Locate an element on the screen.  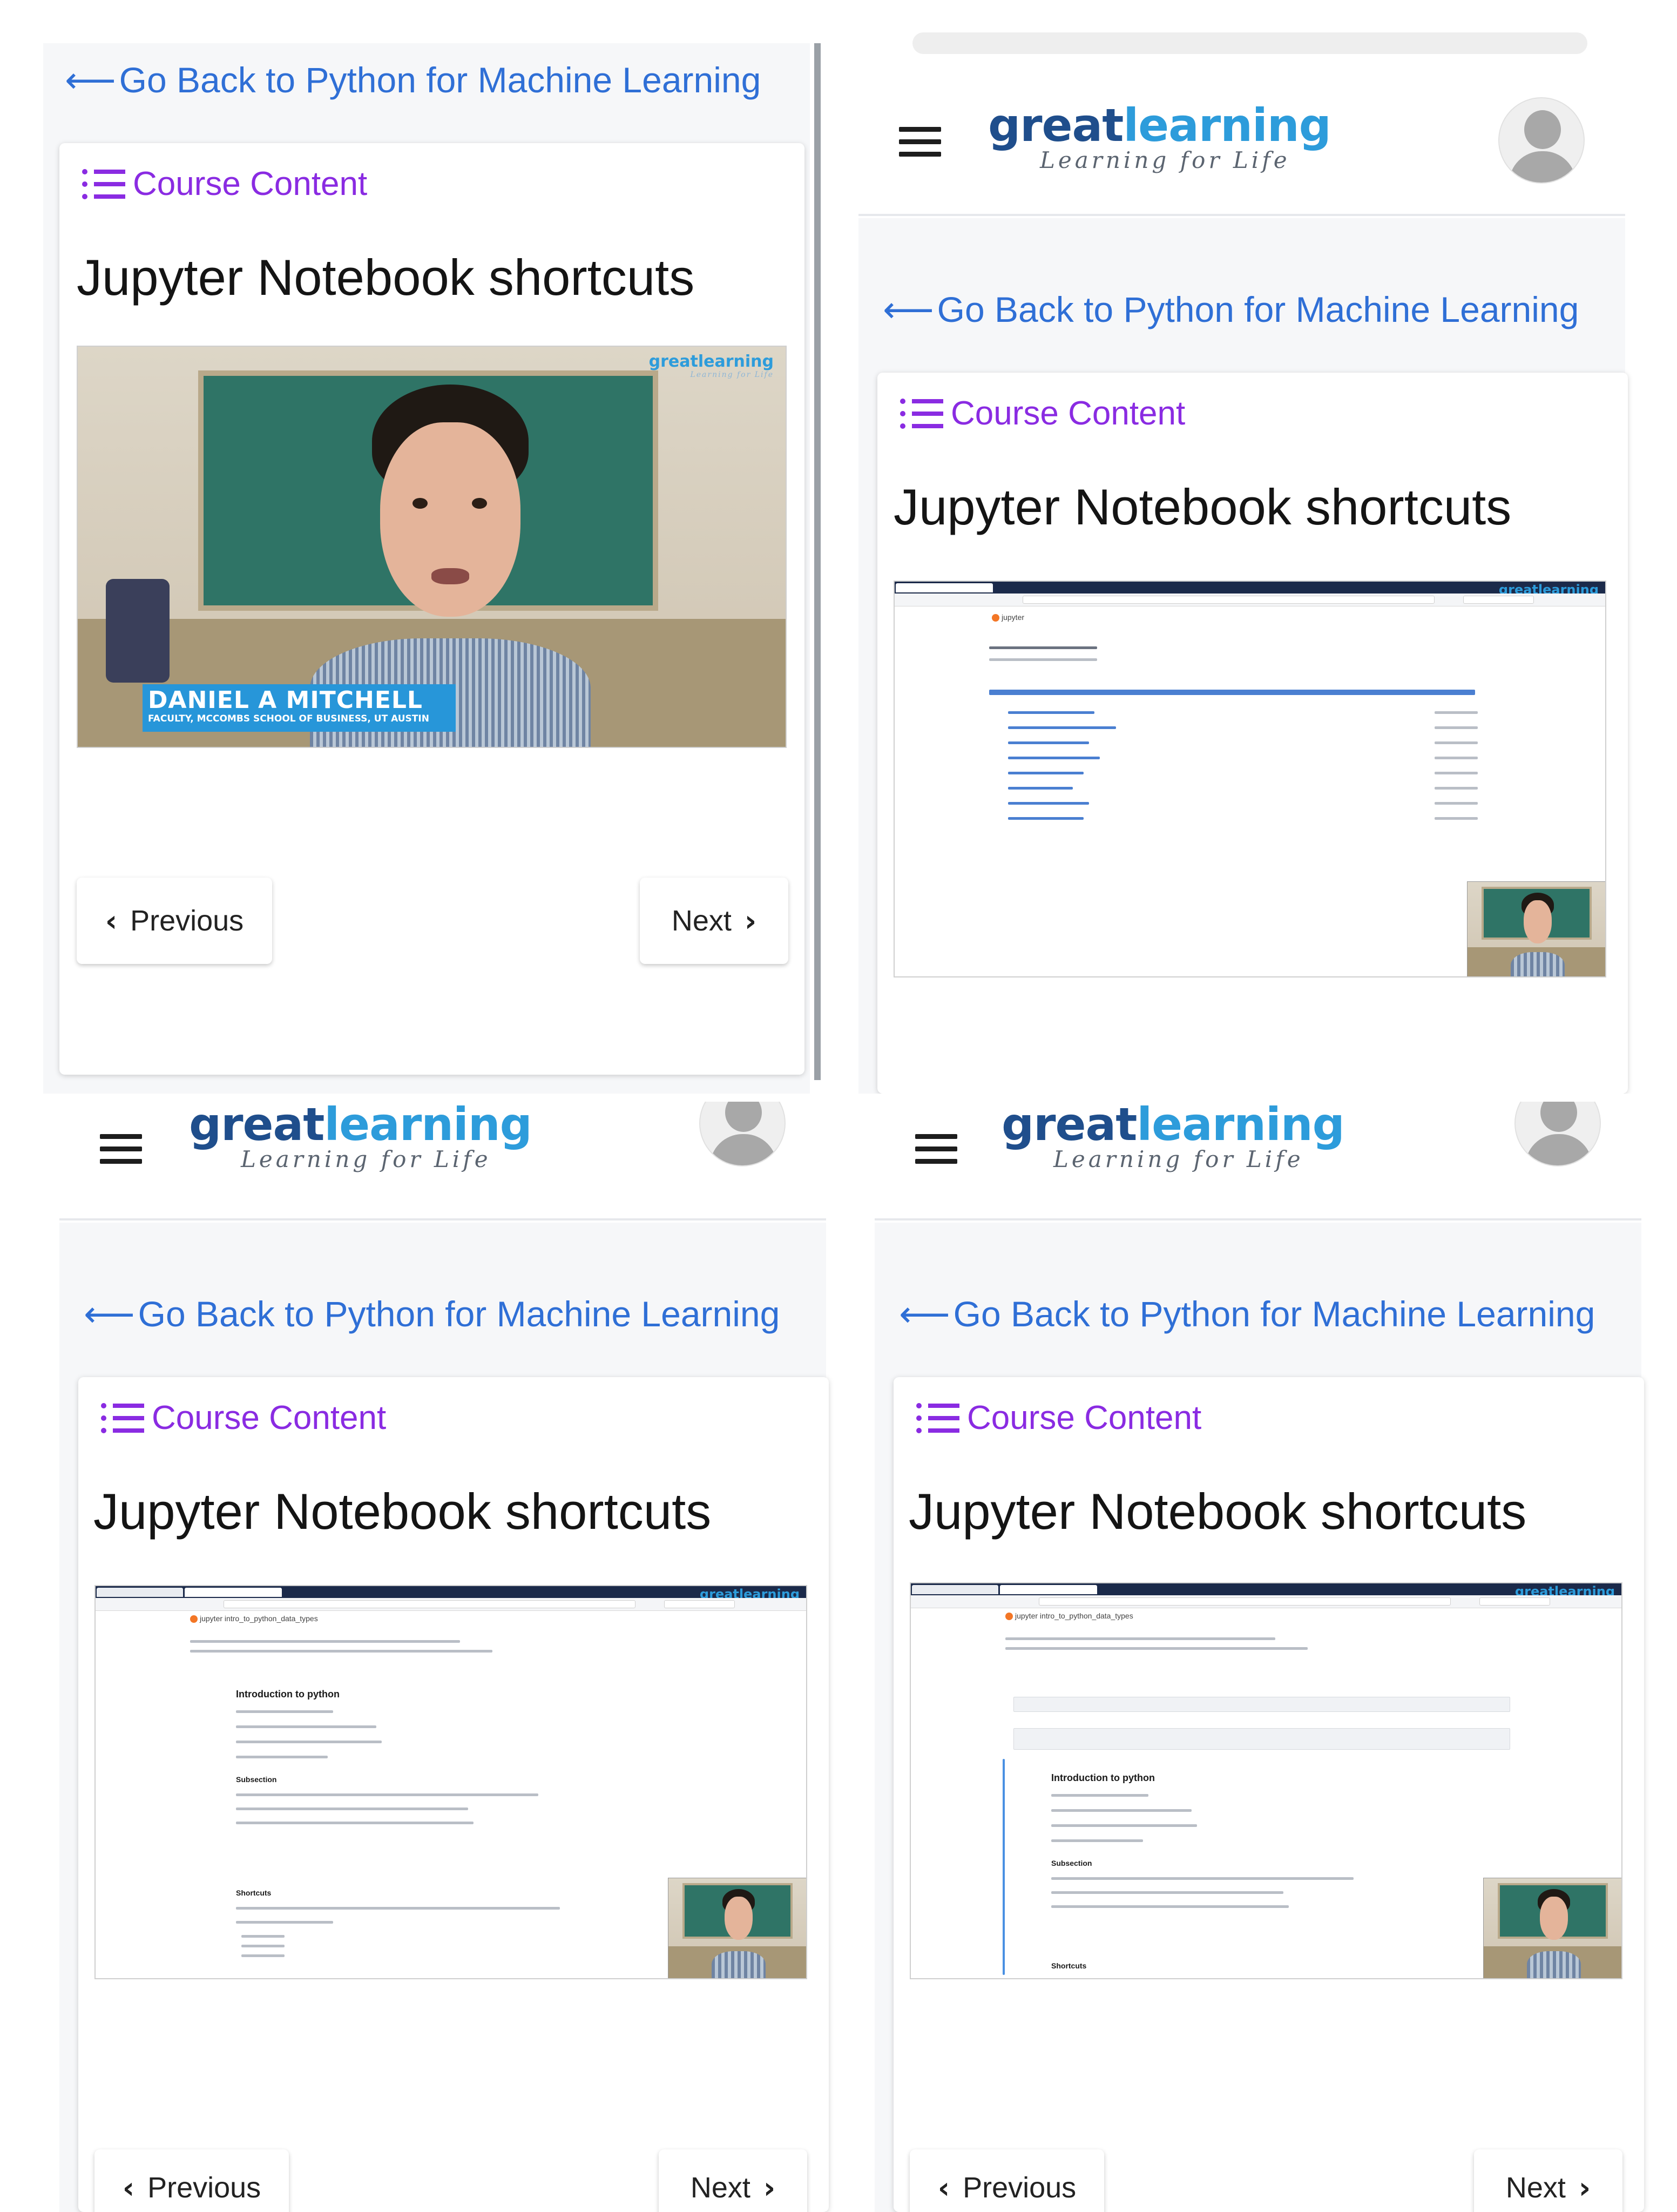
presenter-name: DANIEL A MITCHELL is located at coordinates (286, 700).